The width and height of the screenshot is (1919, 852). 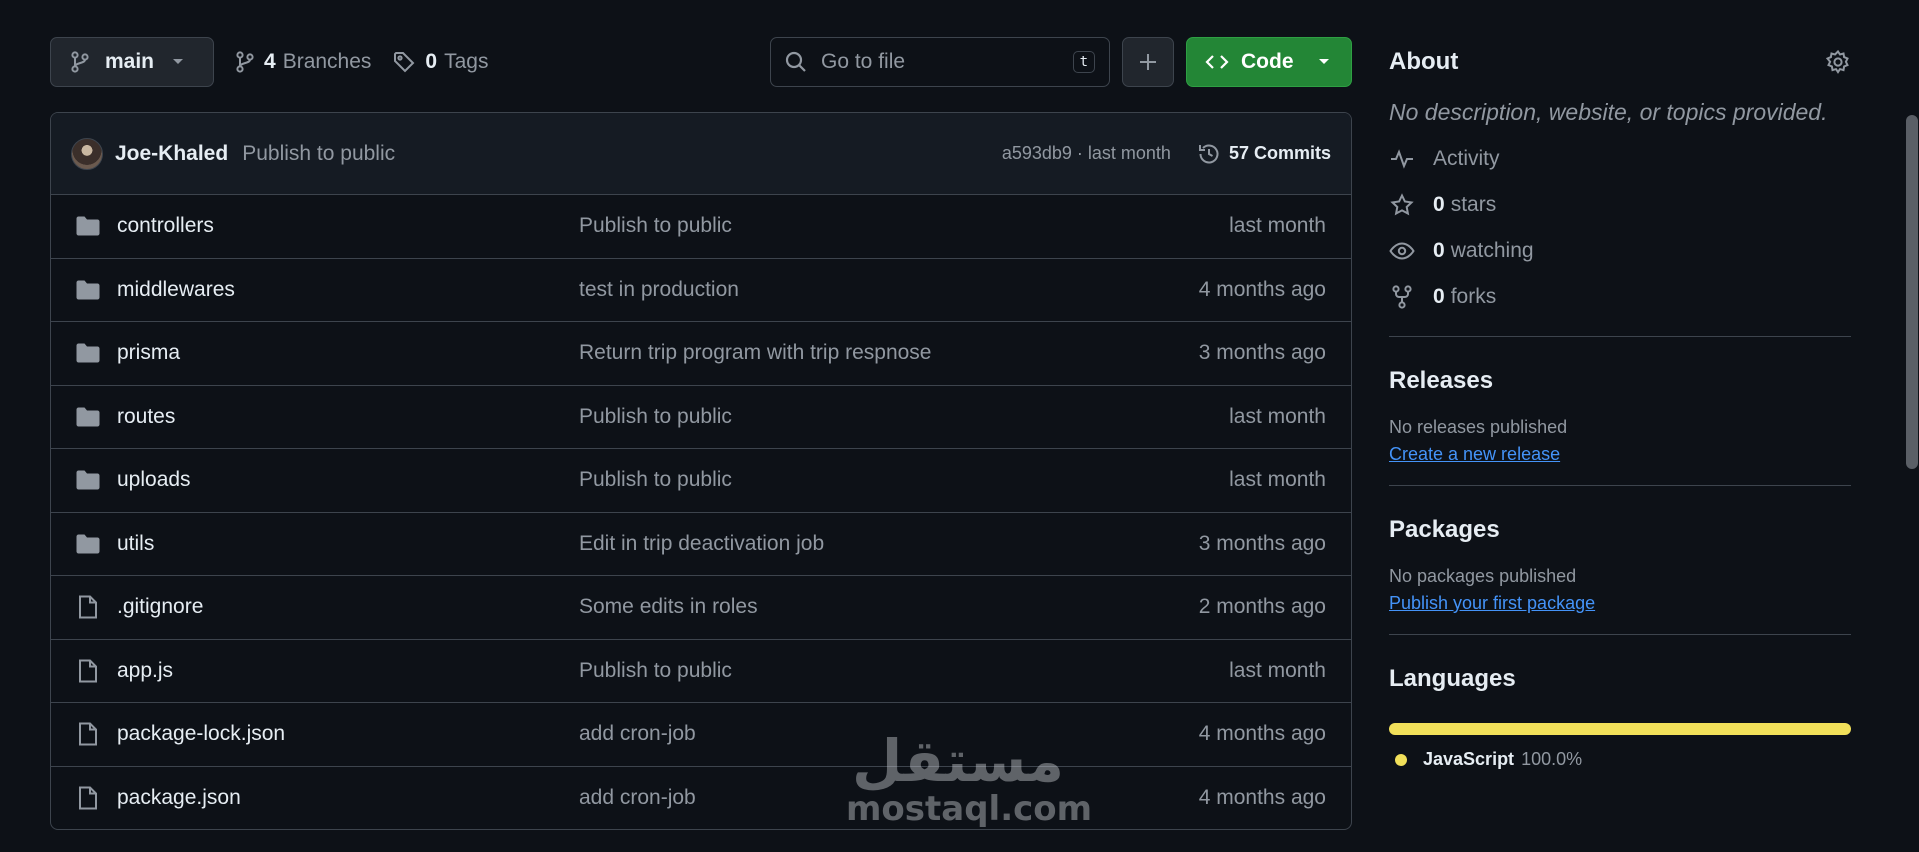 I want to click on fork-icon, so click(x=1402, y=297).